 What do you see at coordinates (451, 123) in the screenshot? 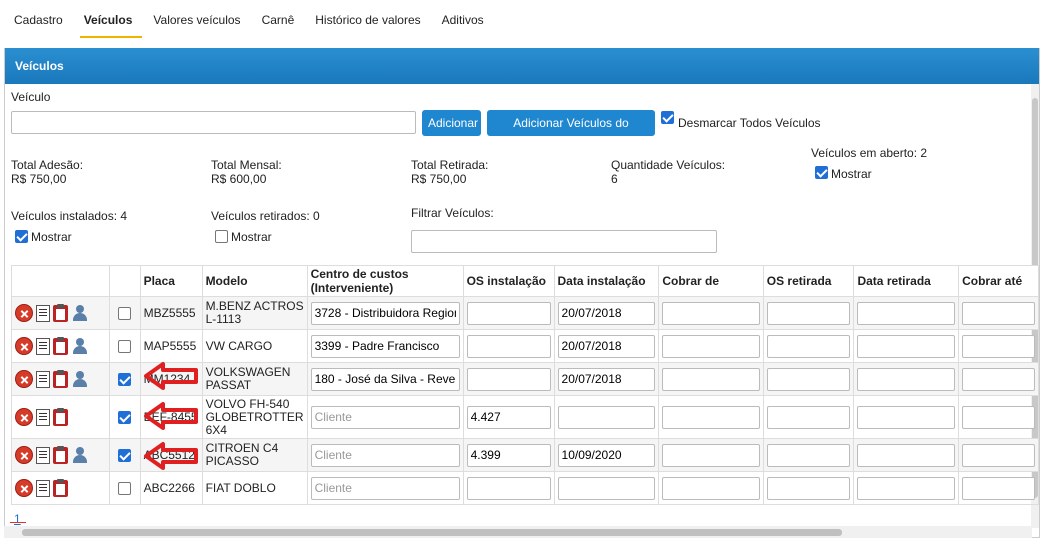
I see `add-button: Adicionar` at bounding box center [451, 123].